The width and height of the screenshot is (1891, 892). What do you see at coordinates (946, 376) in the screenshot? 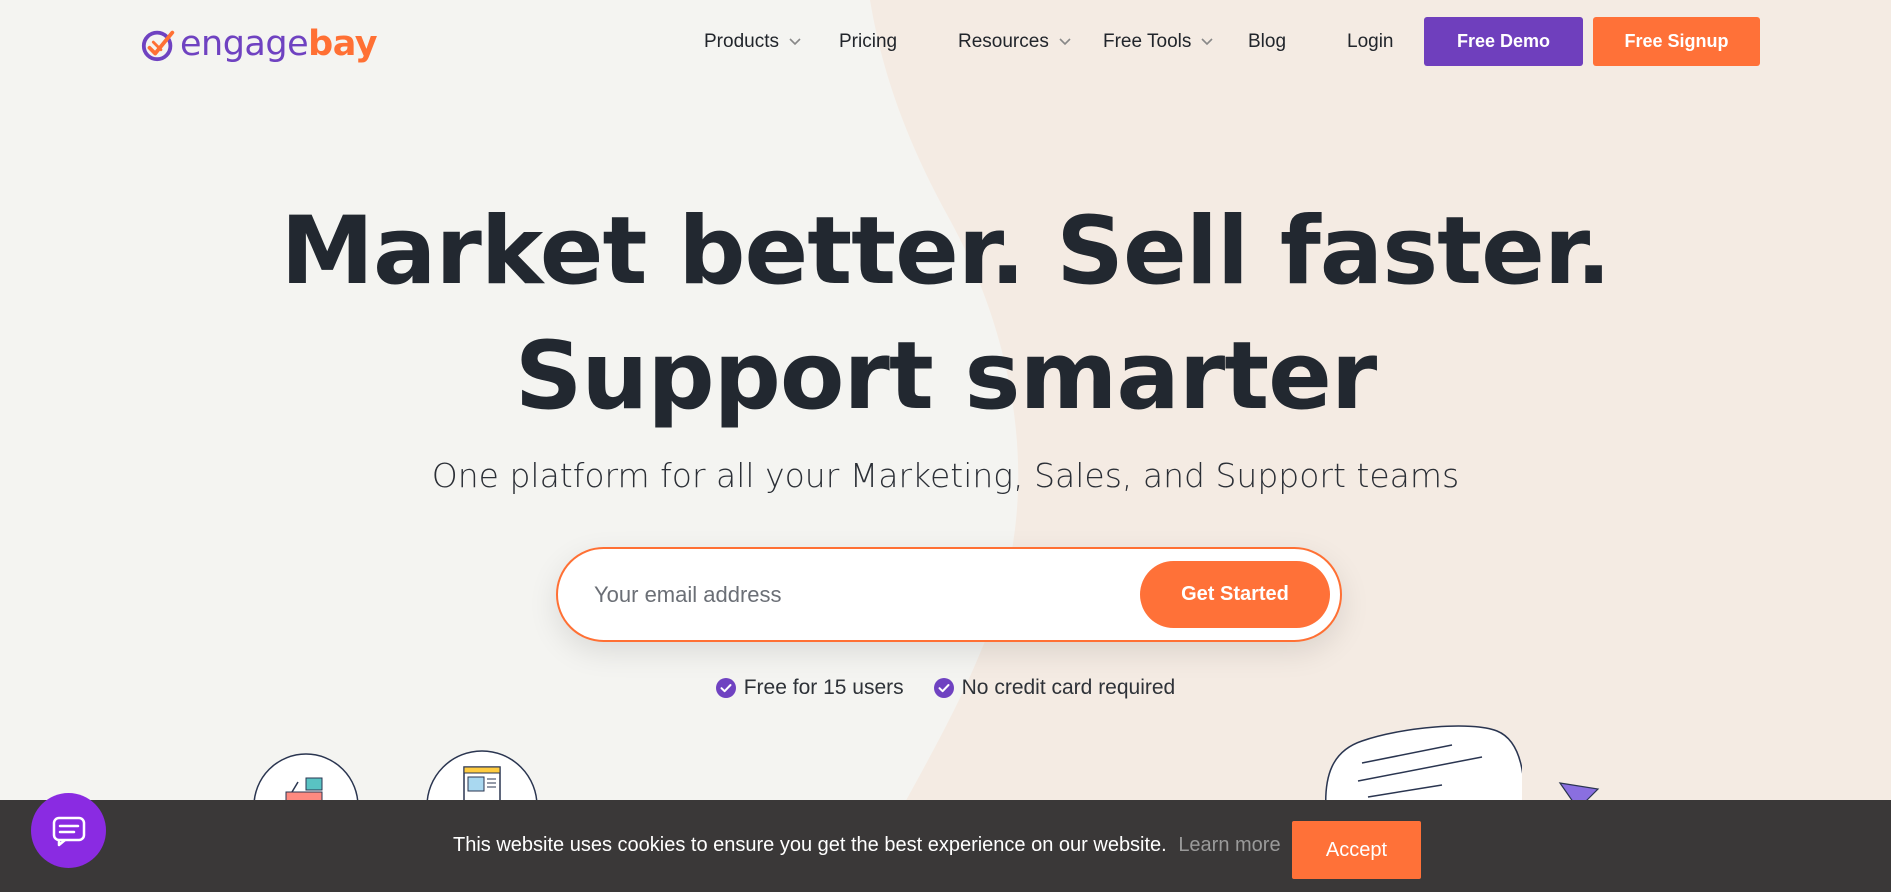
I see `hero-title-line2: Support smarter` at bounding box center [946, 376].